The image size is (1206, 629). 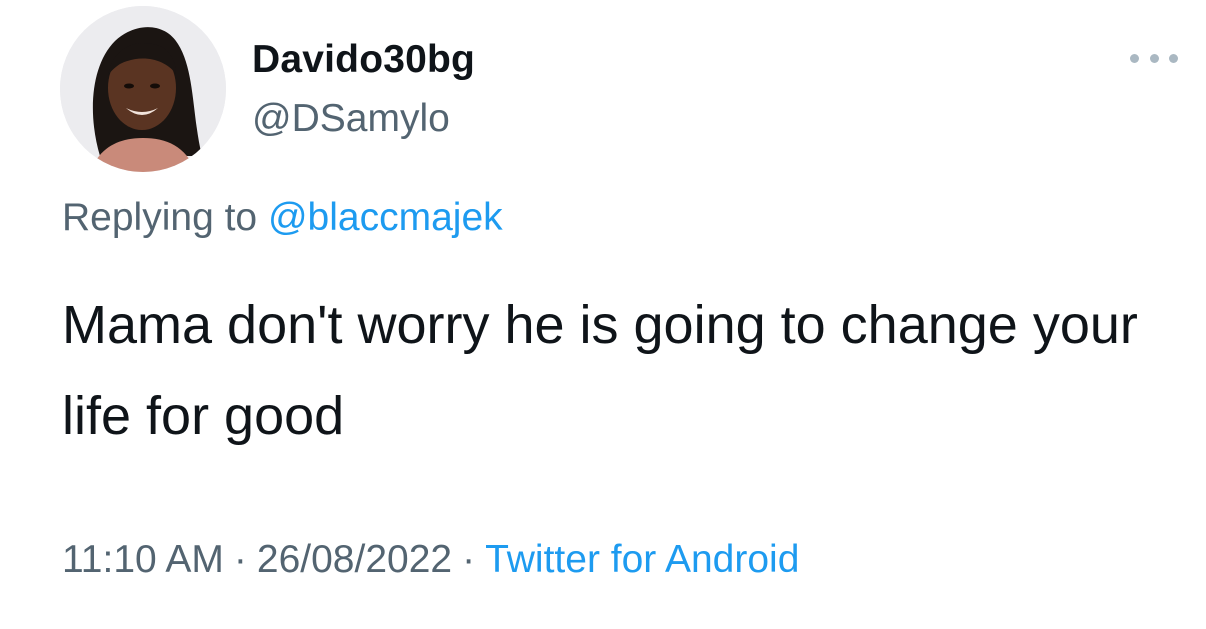 I want to click on tweet-metadata: 11:10 AM · 26/08/2022 · Twitter for Android, so click(x=430, y=560).